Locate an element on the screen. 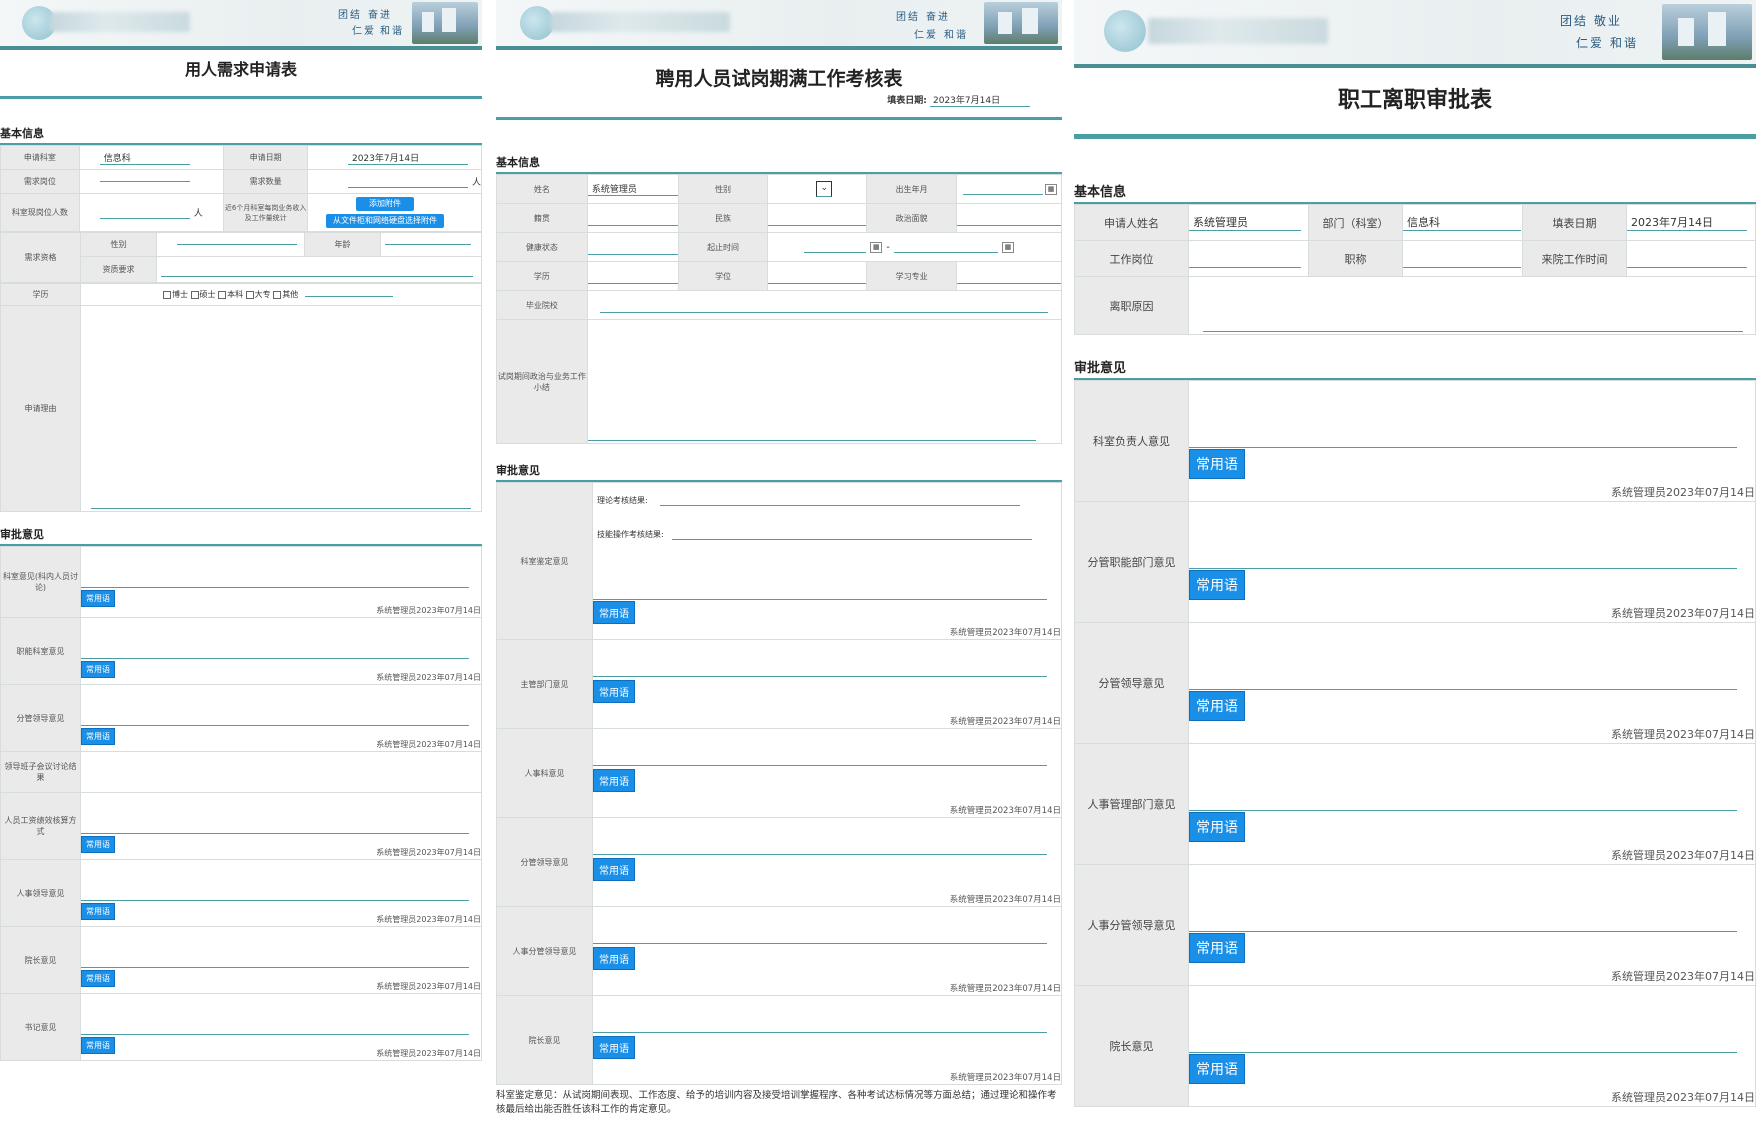 The width and height of the screenshot is (1756, 1126). end-date-field is located at coordinates (945, 252).